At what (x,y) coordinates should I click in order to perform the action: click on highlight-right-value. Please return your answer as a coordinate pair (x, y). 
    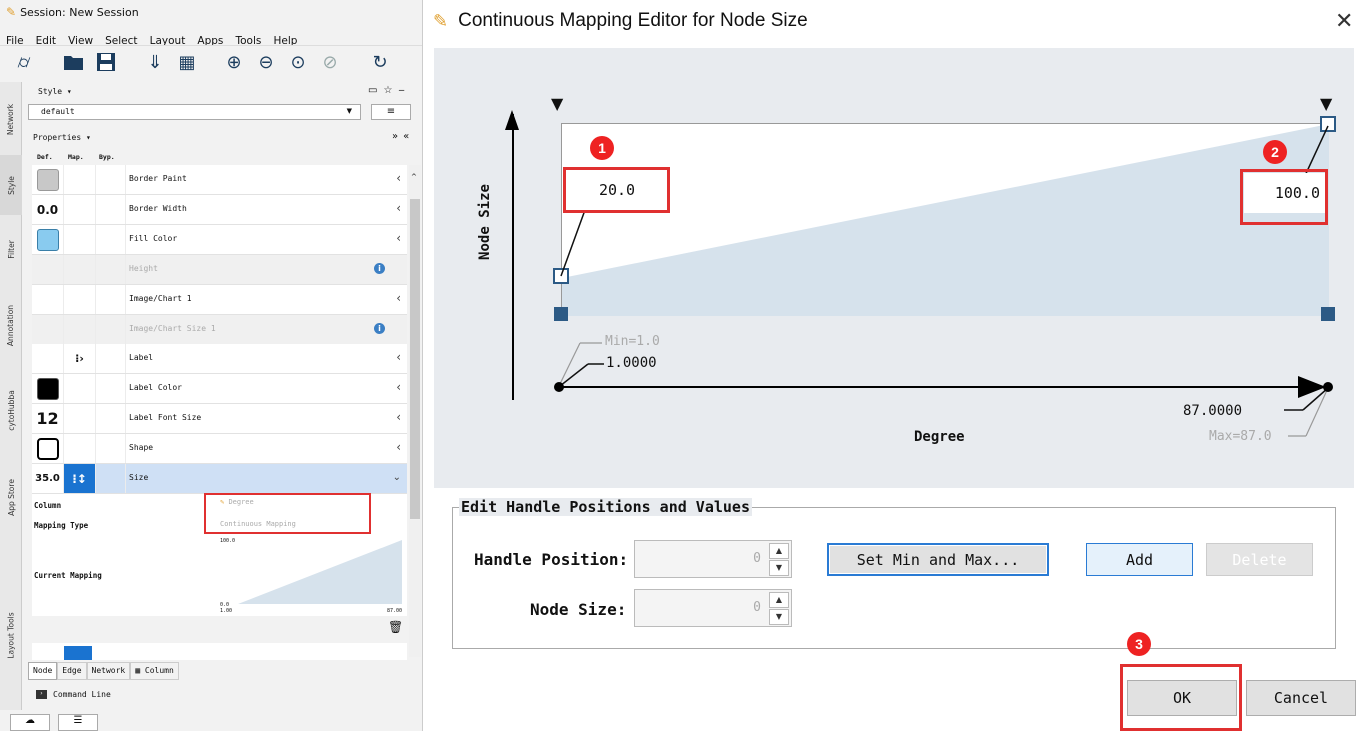
    Looking at the image, I should click on (1284, 197).